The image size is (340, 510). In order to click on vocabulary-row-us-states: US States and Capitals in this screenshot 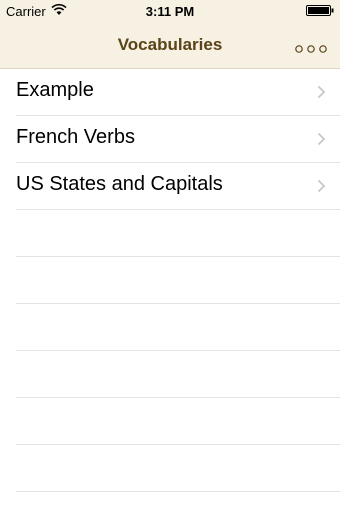, I will do `click(178, 186)`.